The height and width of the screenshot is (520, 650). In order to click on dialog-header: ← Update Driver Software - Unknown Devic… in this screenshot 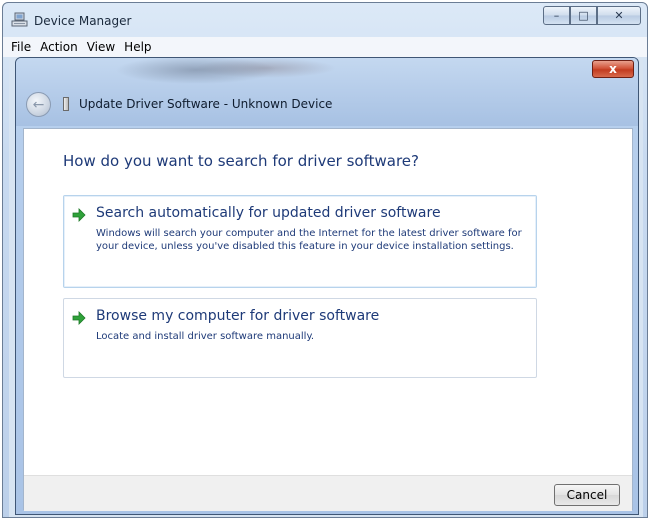, I will do `click(327, 105)`.